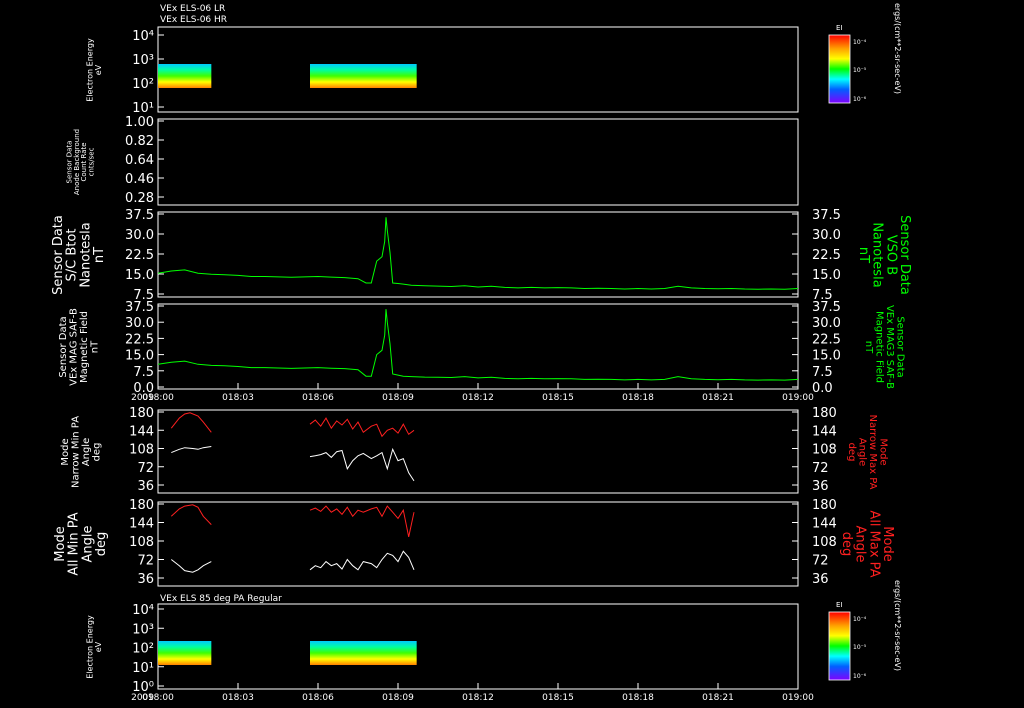 This screenshot has width=1024, height=708. I want to click on colorbar-top-tick-2: 10⁻⁶, so click(860, 99).